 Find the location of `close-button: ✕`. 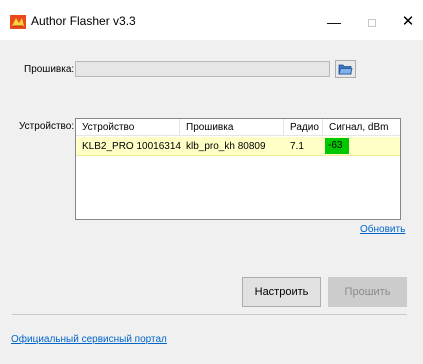

close-button: ✕ is located at coordinates (408, 22).